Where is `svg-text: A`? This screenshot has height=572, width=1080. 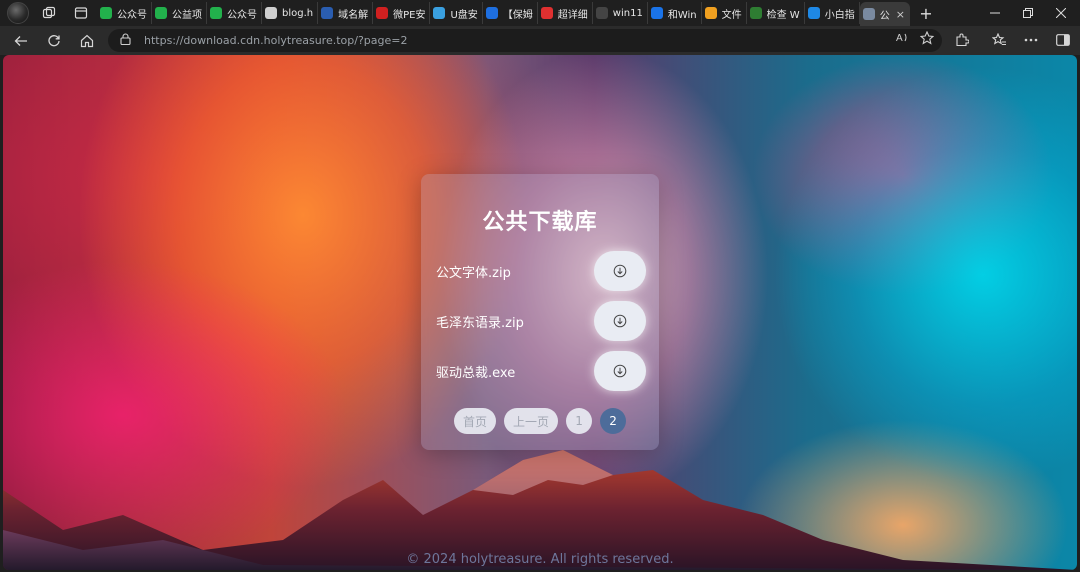 svg-text: A is located at coordinates (899, 38).